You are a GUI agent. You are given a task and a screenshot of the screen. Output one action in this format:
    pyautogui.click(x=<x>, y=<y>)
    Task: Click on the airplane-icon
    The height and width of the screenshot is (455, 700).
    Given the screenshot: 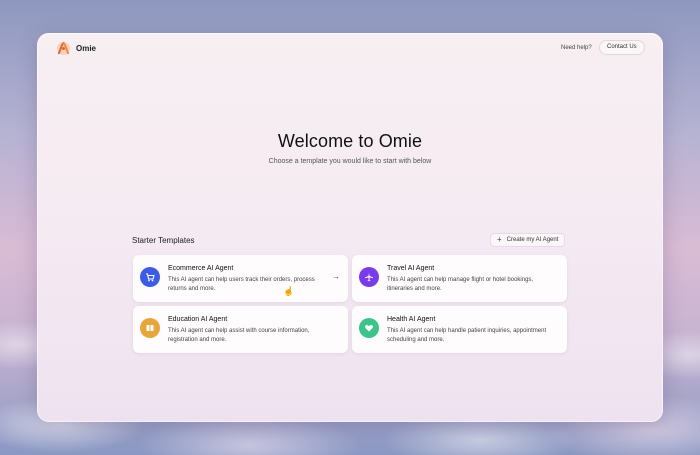 What is the action you would take?
    pyautogui.click(x=369, y=277)
    